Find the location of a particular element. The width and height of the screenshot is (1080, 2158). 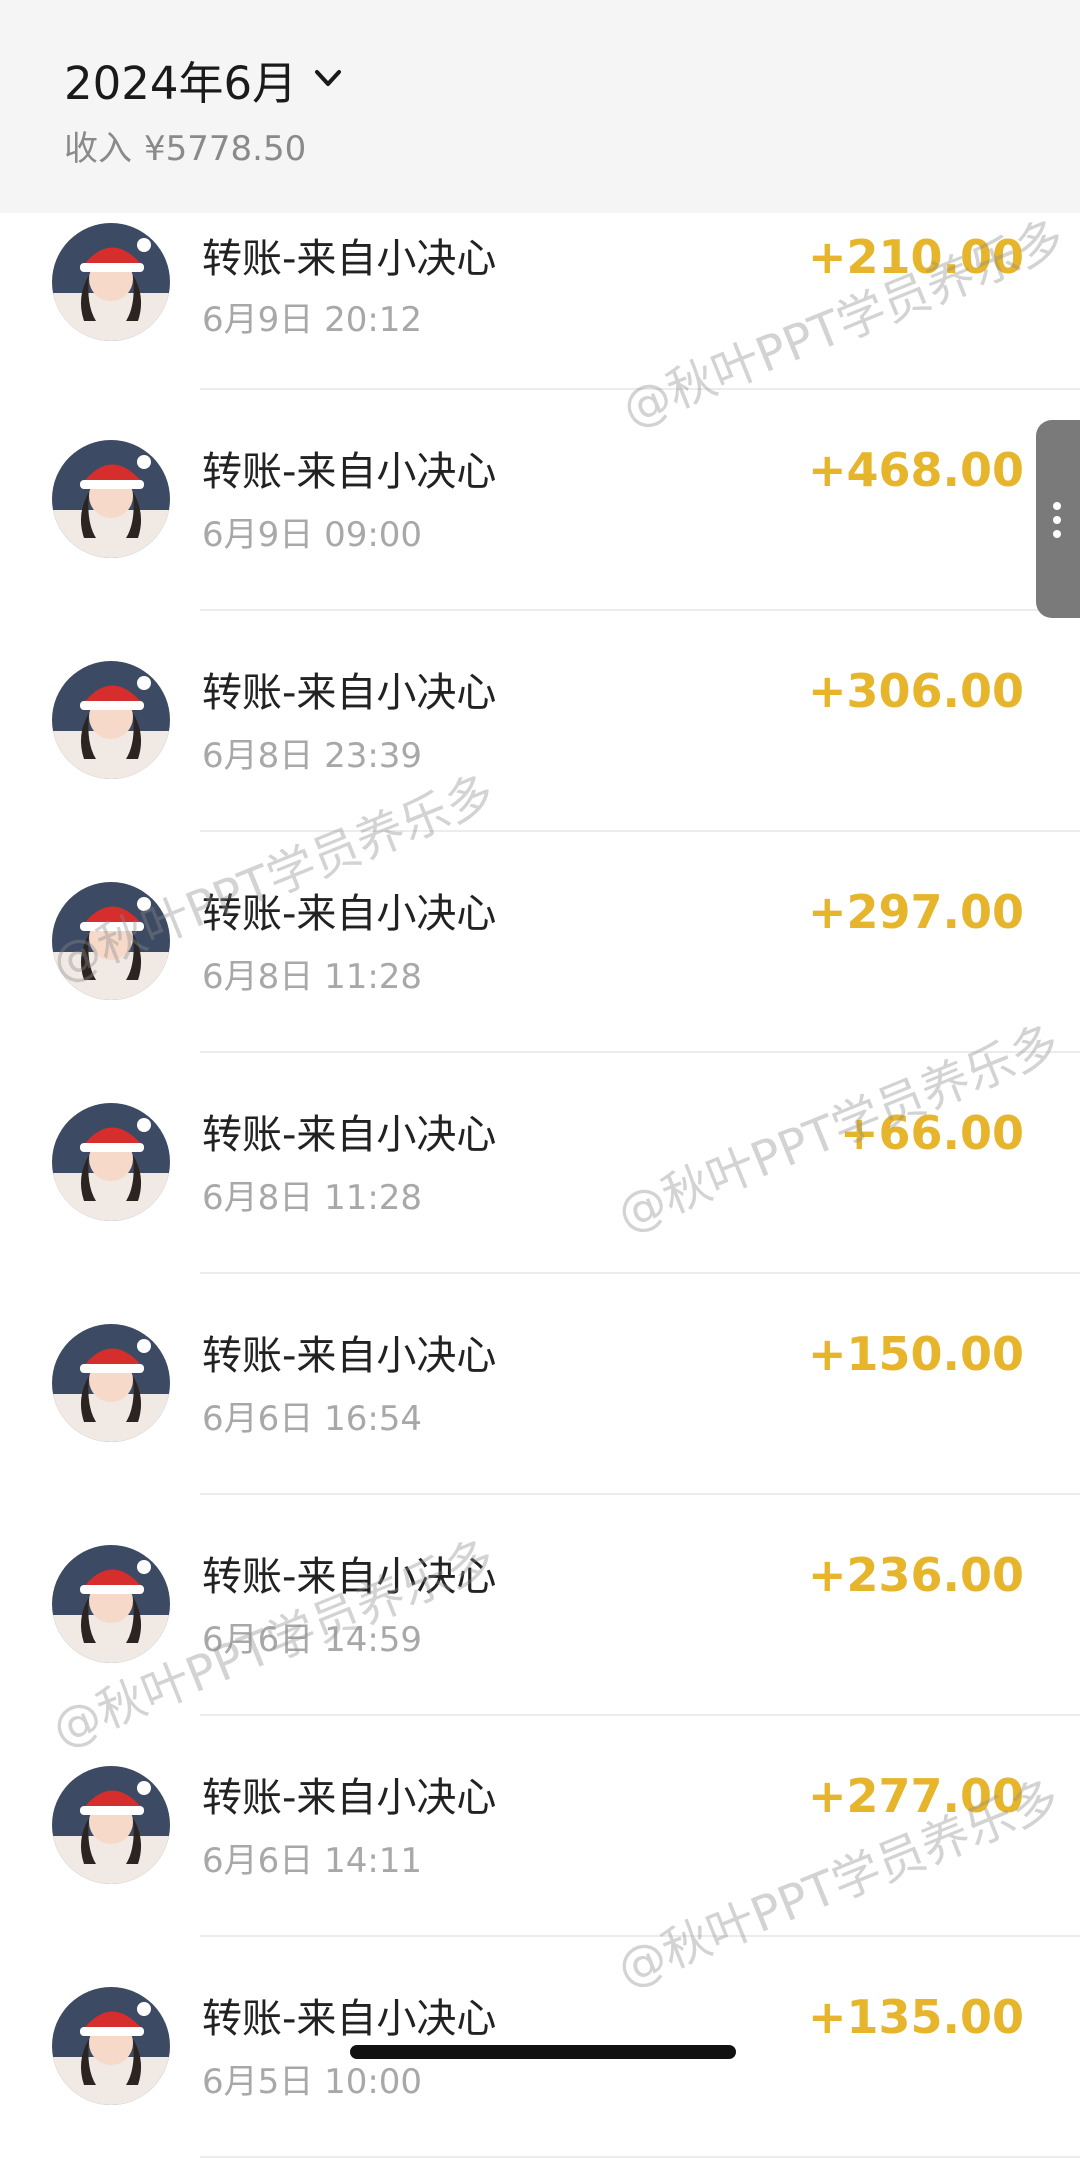

transaction-row: 转账-来自小决心 6月8日 23:39 +306.00 is located at coordinates (540, 721).